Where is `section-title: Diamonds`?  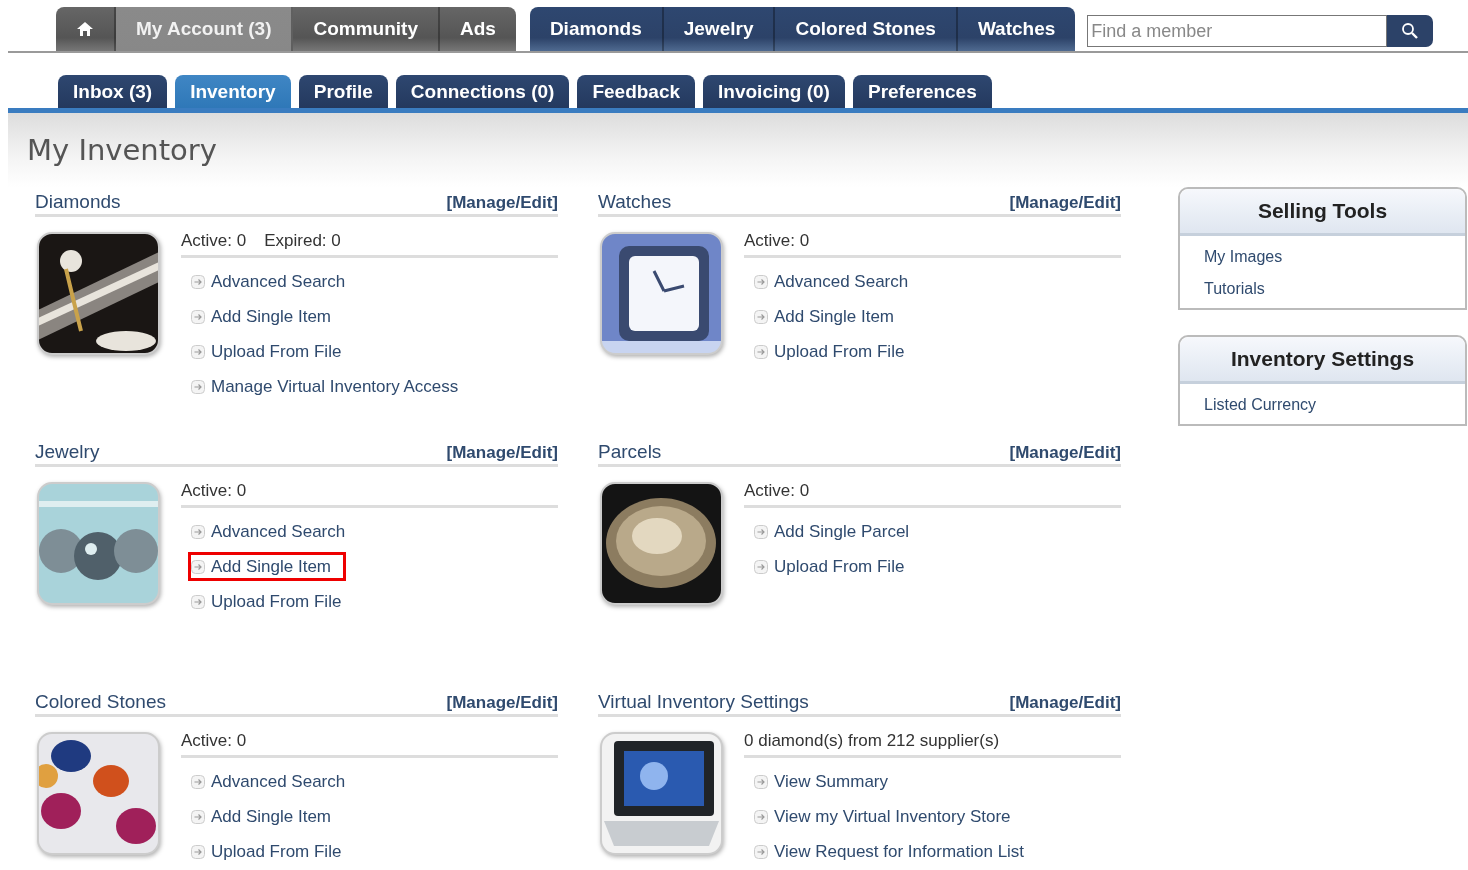 section-title: Diamonds is located at coordinates (78, 202).